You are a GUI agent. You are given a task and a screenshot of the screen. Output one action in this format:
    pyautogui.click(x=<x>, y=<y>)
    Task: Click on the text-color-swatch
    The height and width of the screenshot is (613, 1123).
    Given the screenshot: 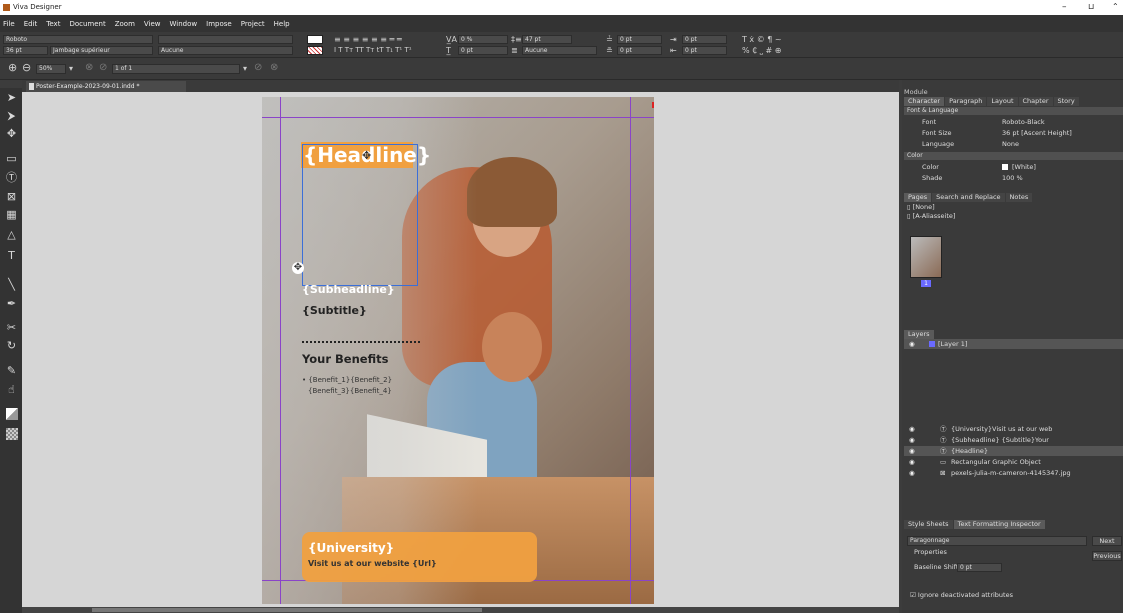 What is the action you would take?
    pyautogui.click(x=315, y=39)
    